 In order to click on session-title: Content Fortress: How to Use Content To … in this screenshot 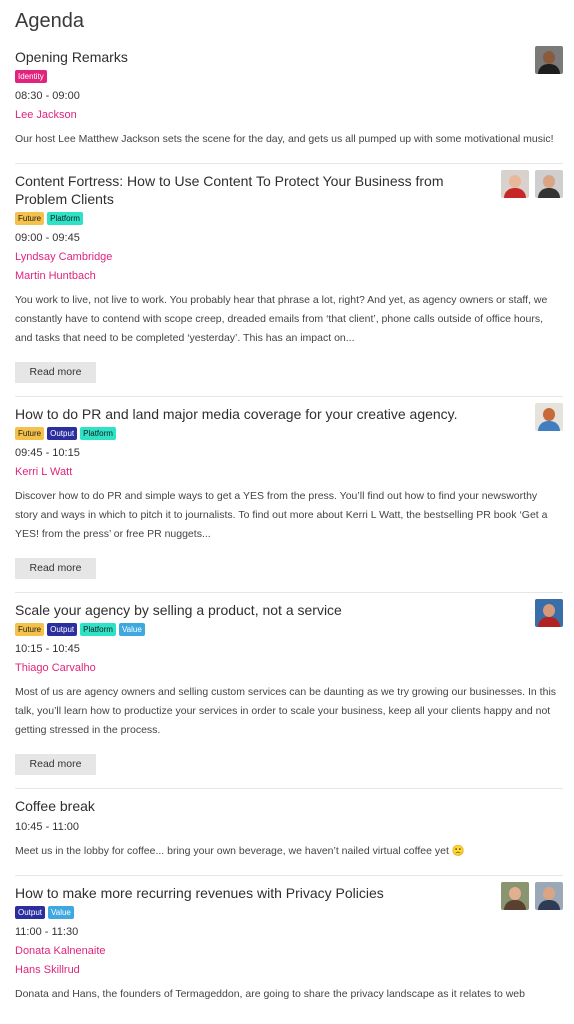, I will do `click(229, 190)`.